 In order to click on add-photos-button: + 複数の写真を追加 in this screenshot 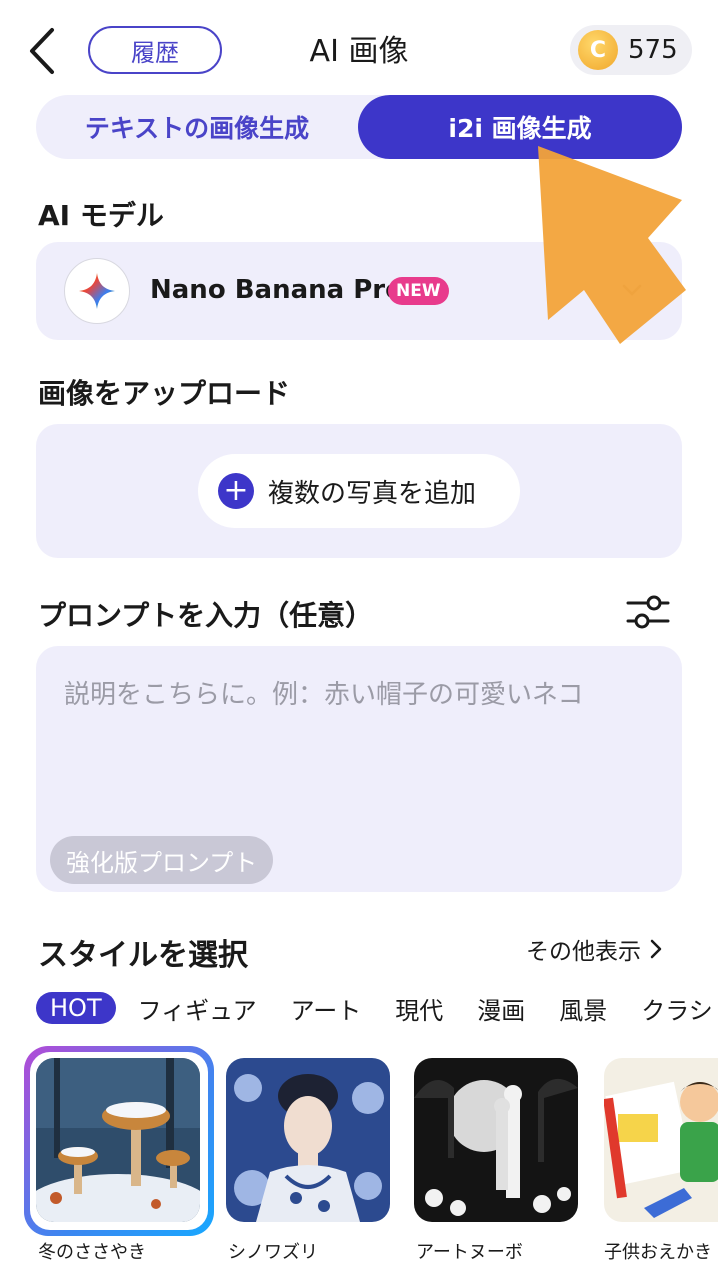, I will do `click(359, 491)`.